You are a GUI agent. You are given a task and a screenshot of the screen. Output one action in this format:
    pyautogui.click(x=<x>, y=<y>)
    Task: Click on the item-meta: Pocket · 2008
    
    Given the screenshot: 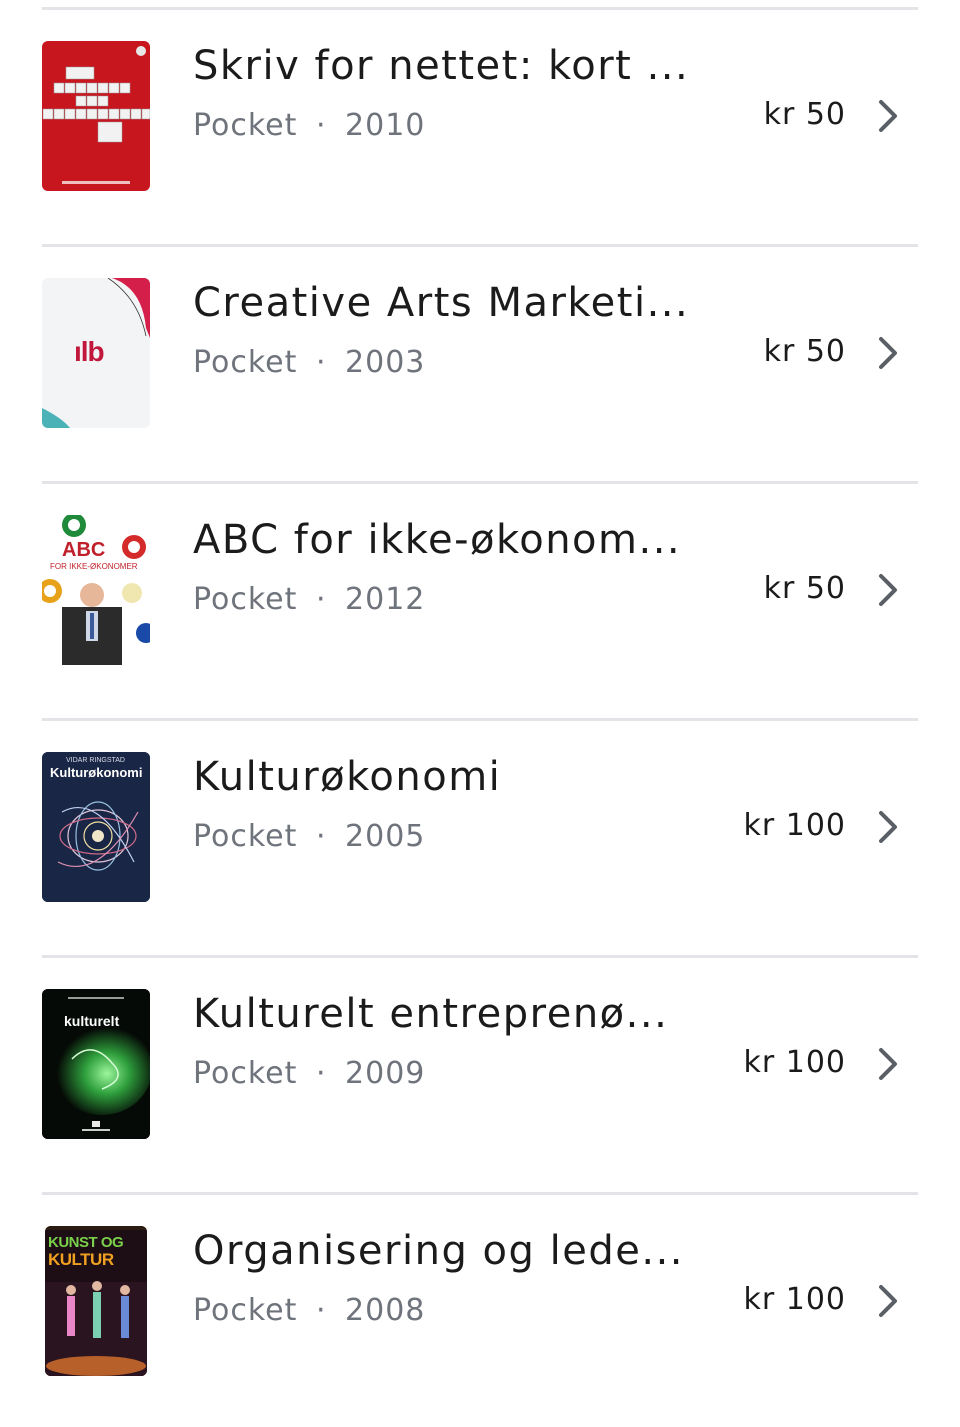 What is the action you would take?
    pyautogui.click(x=309, y=1310)
    